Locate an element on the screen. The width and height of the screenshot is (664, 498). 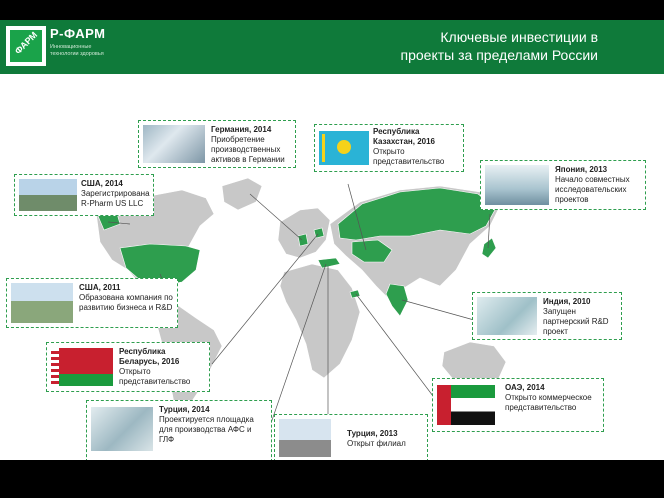
germany-highlight is located at coordinates (303, 240).